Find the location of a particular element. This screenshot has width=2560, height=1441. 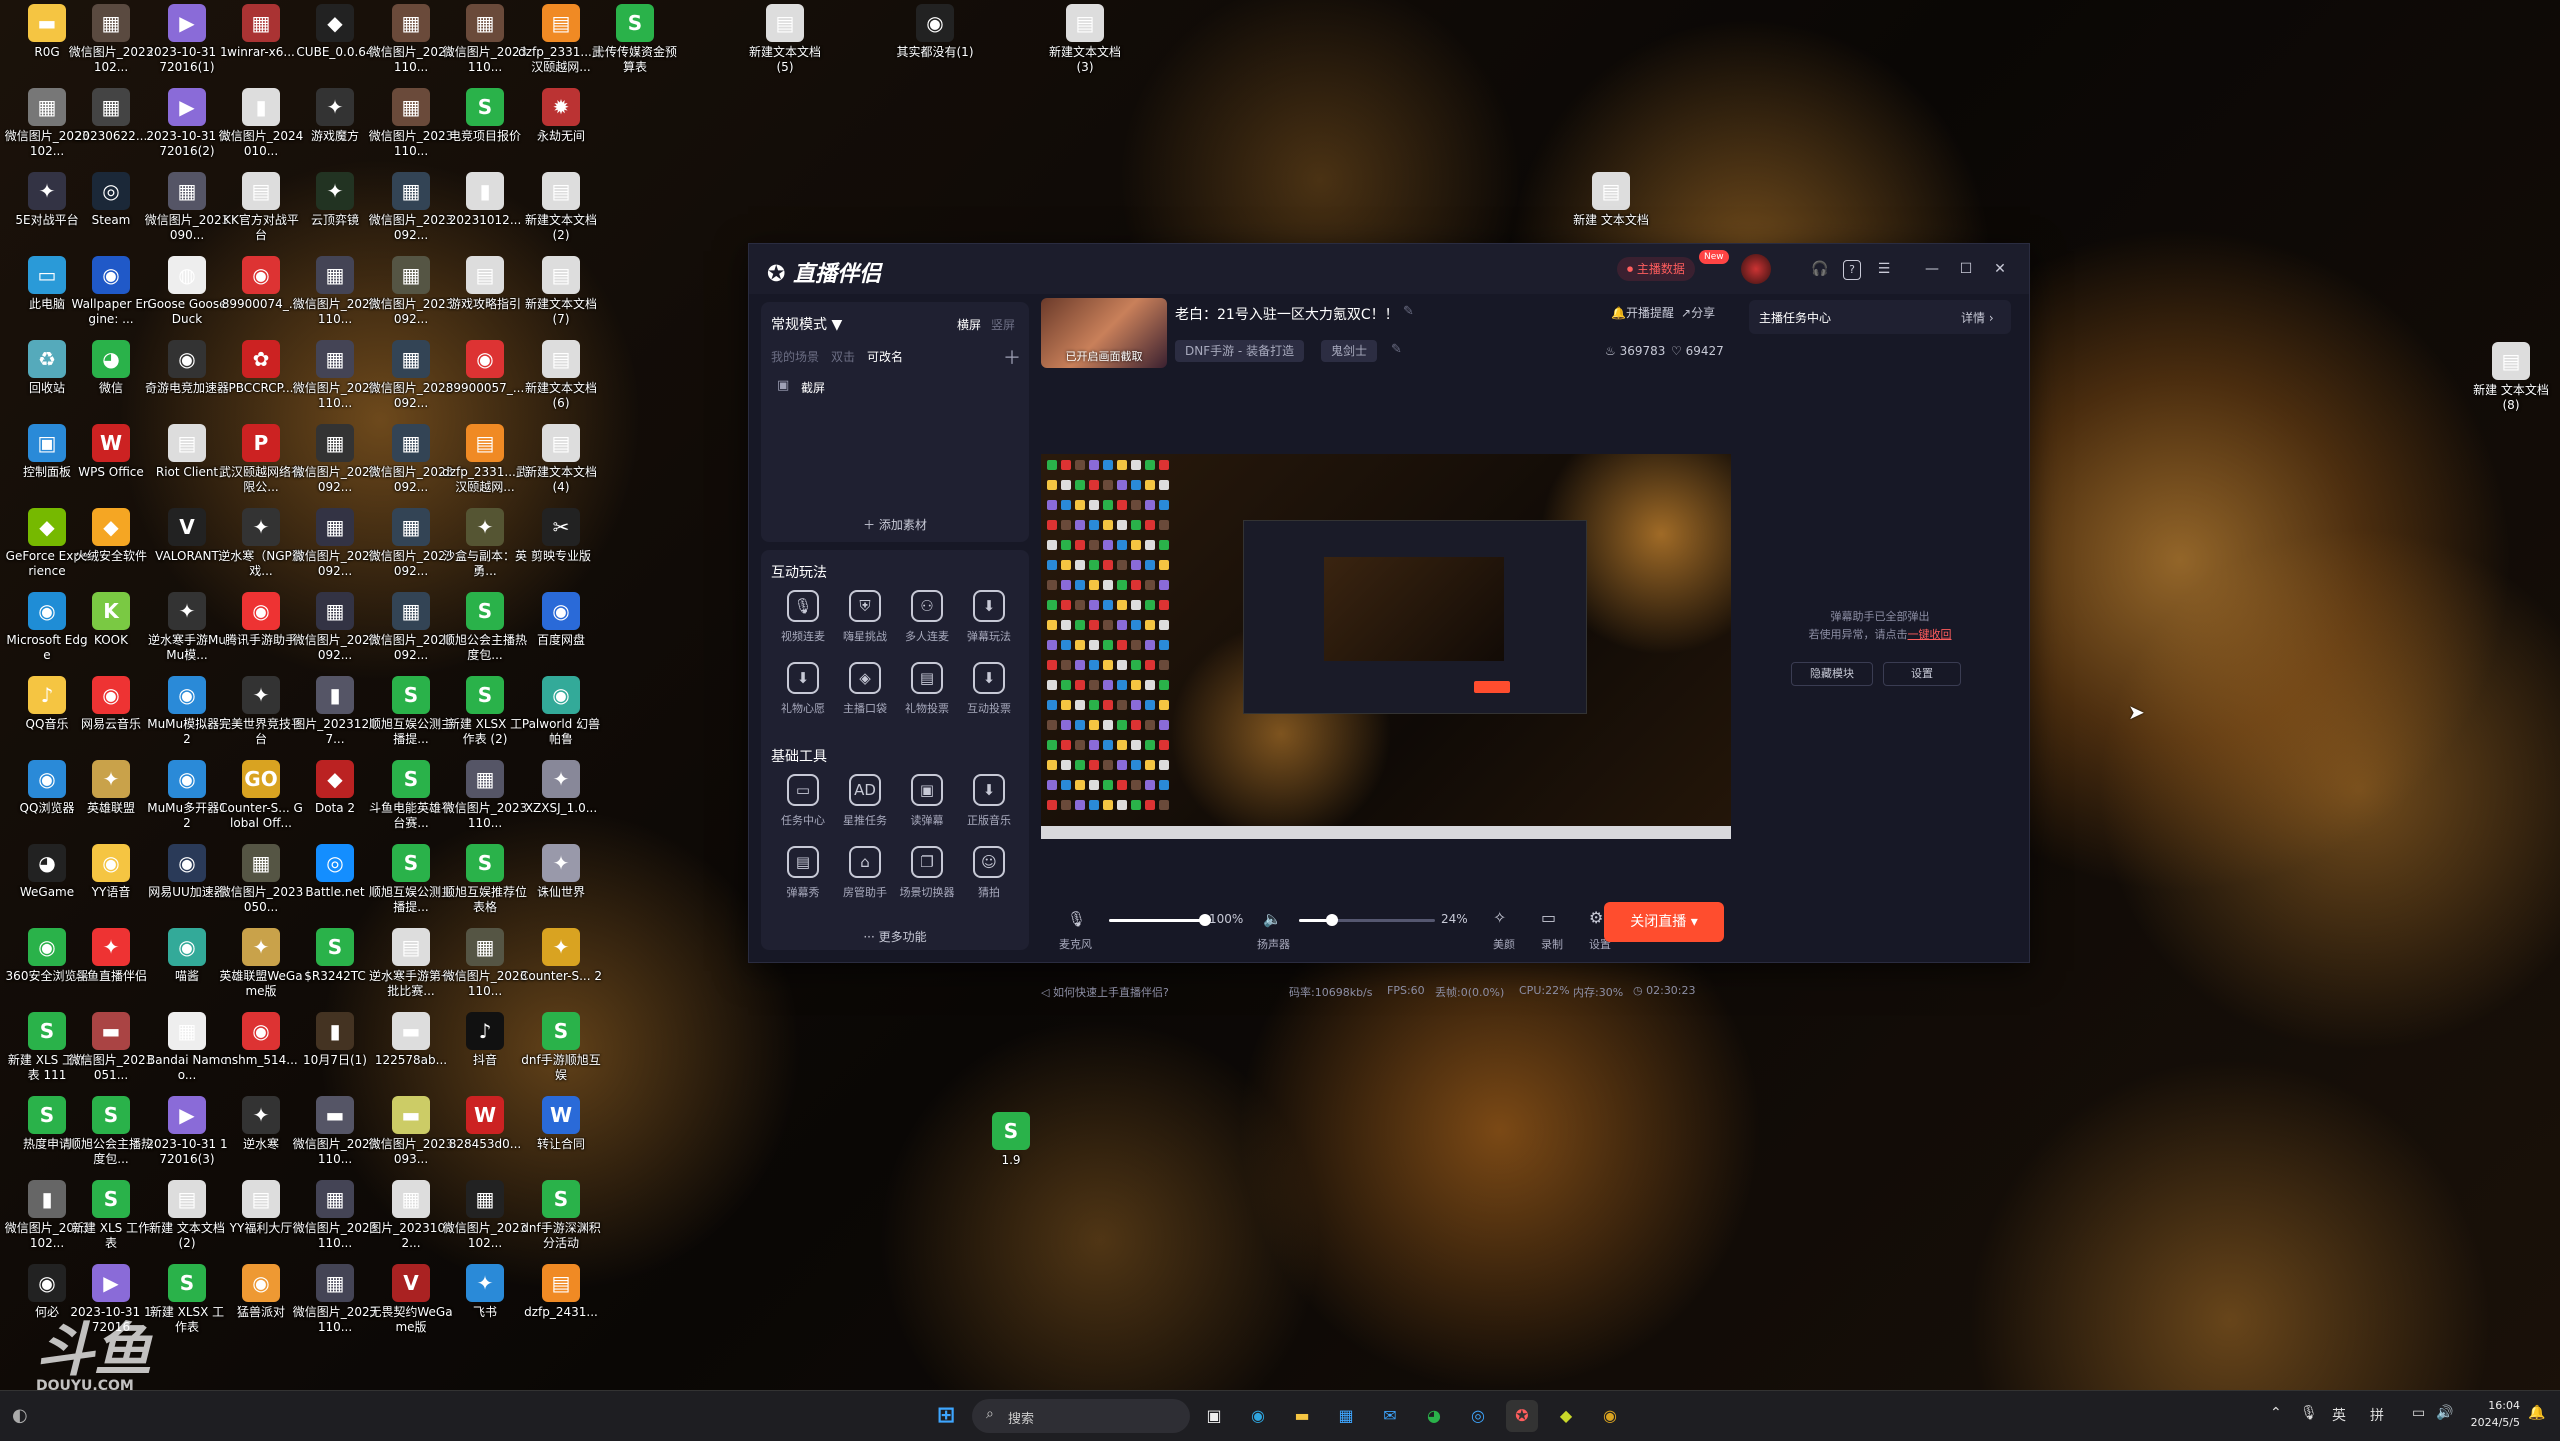

desktop-icon: ▮ 10月7日(1) is located at coordinates (335, 1052).